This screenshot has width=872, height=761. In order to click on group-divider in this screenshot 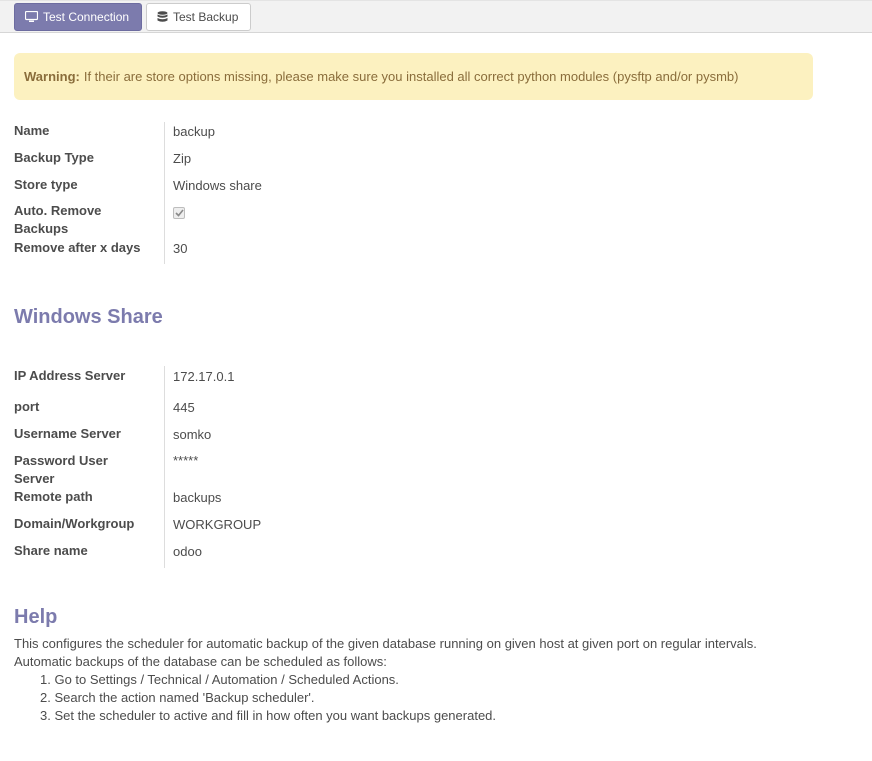, I will do `click(164, 193)`.